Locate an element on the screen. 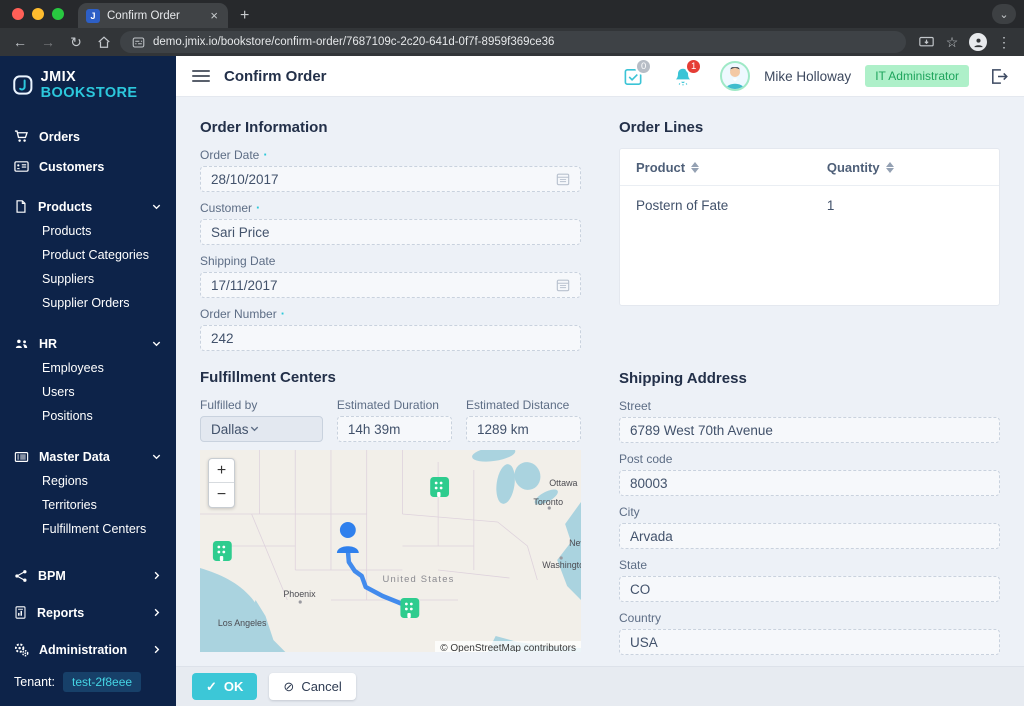  sidebar-item-products: Products is located at coordinates (88, 206).